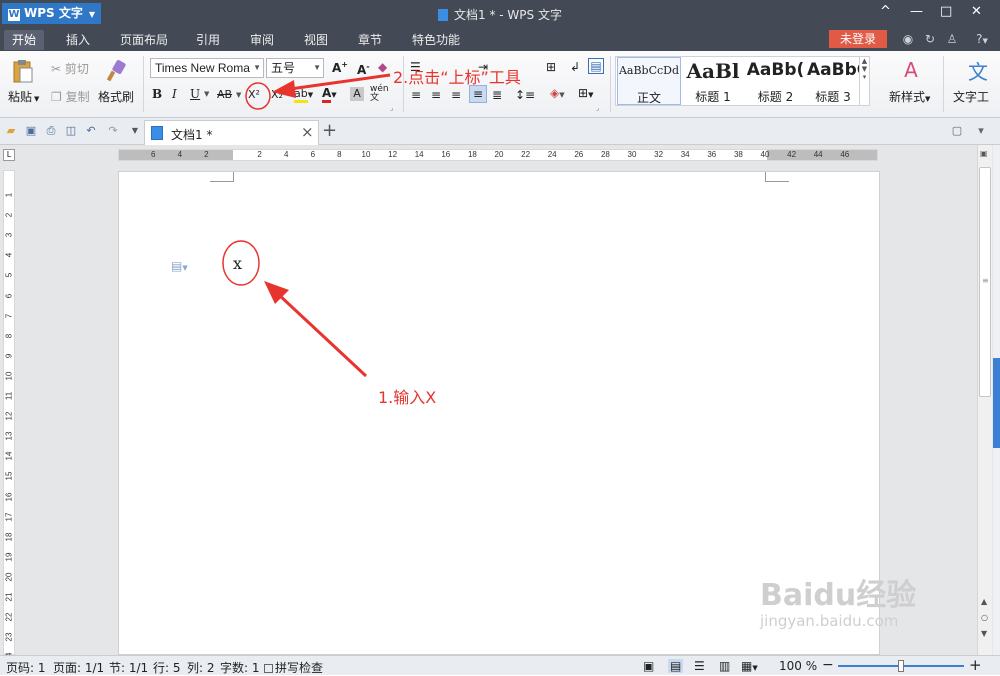 The image size is (1000, 676). What do you see at coordinates (828, 665) in the screenshot?
I see `zoom-out-button: −` at bounding box center [828, 665].